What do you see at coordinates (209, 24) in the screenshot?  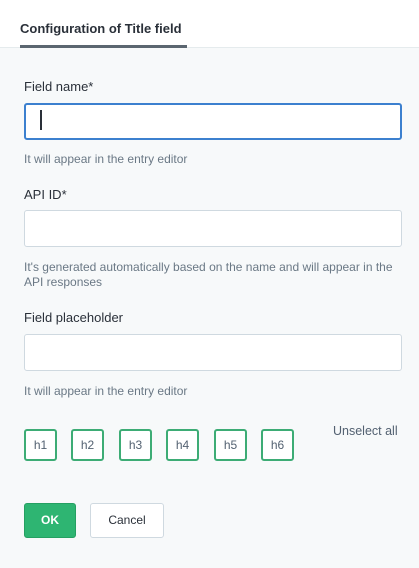 I see `dialog-header: Configuration of Title field` at bounding box center [209, 24].